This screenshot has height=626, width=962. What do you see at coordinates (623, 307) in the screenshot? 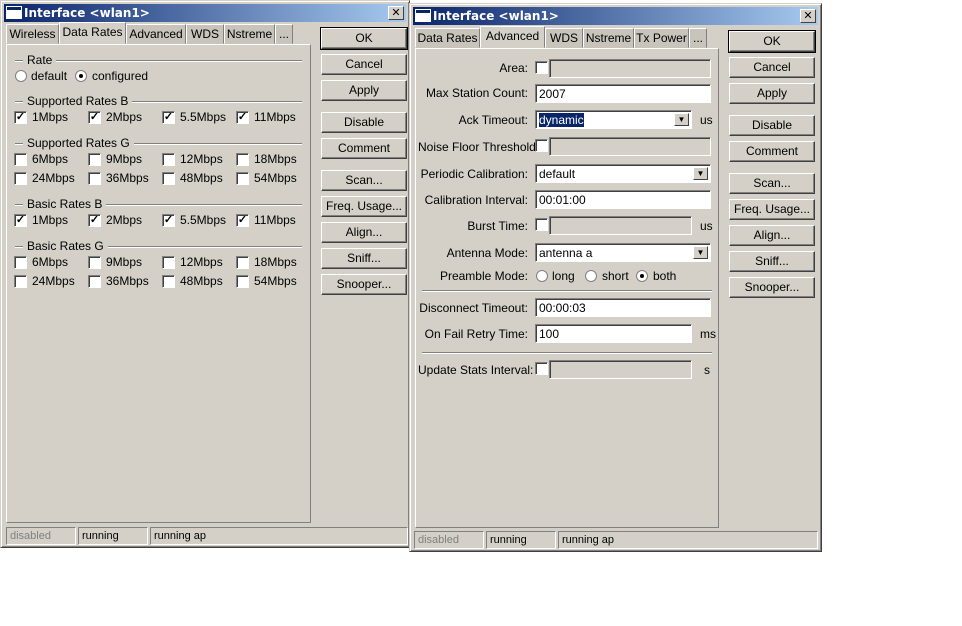
I see `disconnect-timeout-input: 00:00:03` at bounding box center [623, 307].